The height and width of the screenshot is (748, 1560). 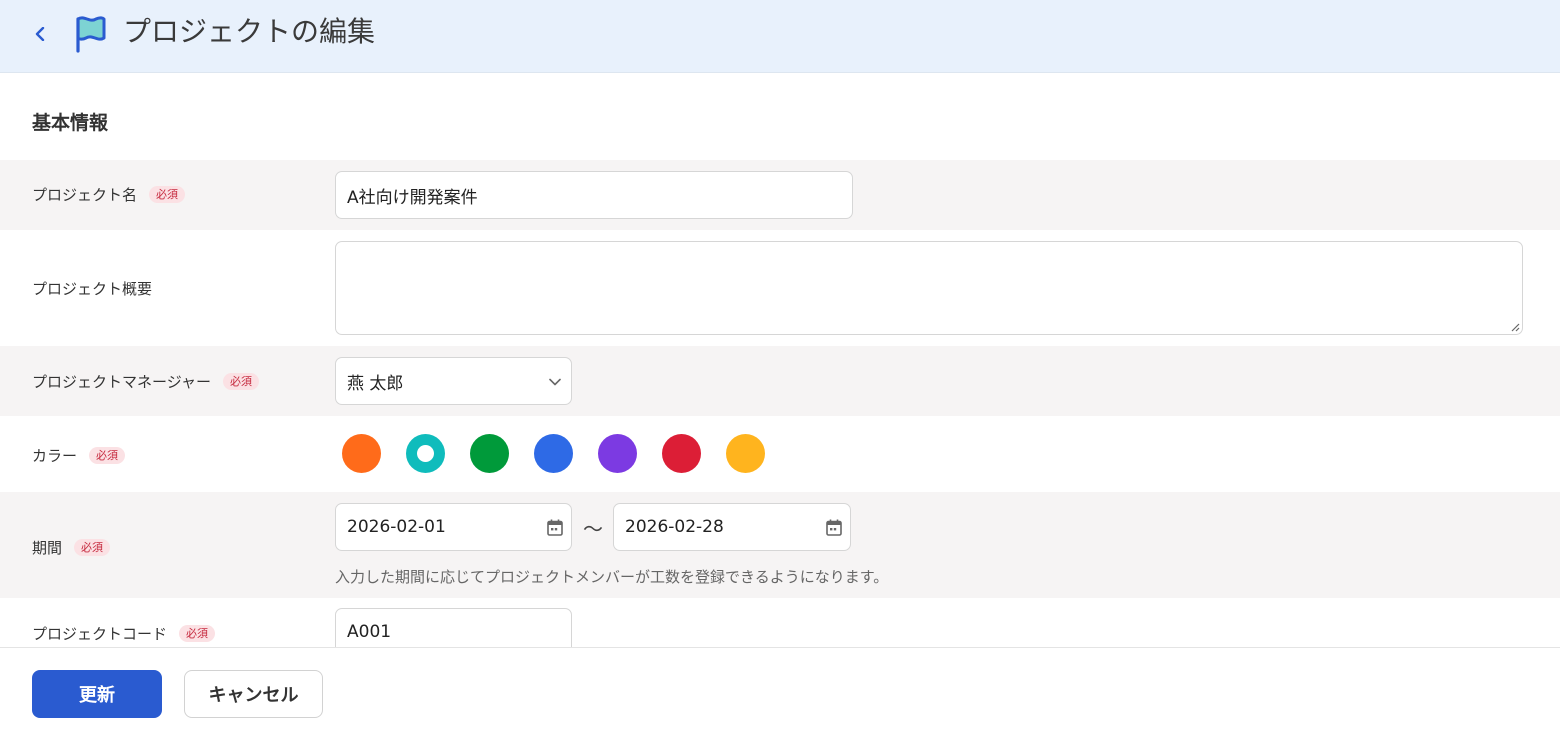 I want to click on period-label: 期間, so click(x=47, y=548).